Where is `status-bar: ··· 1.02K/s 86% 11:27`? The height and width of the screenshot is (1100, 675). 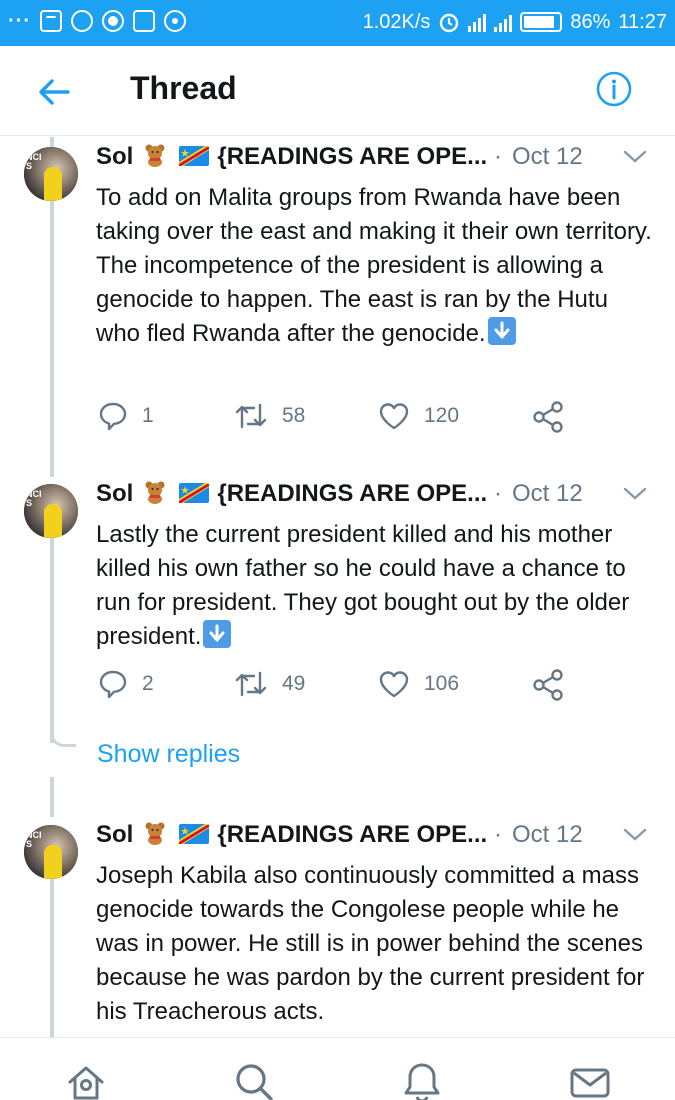 status-bar: ··· 1.02K/s 86% 11:27 is located at coordinates (337, 23).